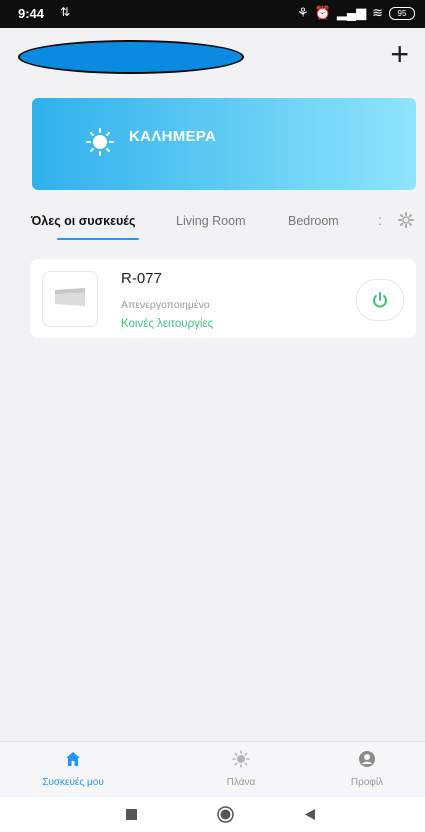 The width and height of the screenshot is (425, 832). What do you see at coordinates (131, 814) in the screenshot?
I see `recents-icon` at bounding box center [131, 814].